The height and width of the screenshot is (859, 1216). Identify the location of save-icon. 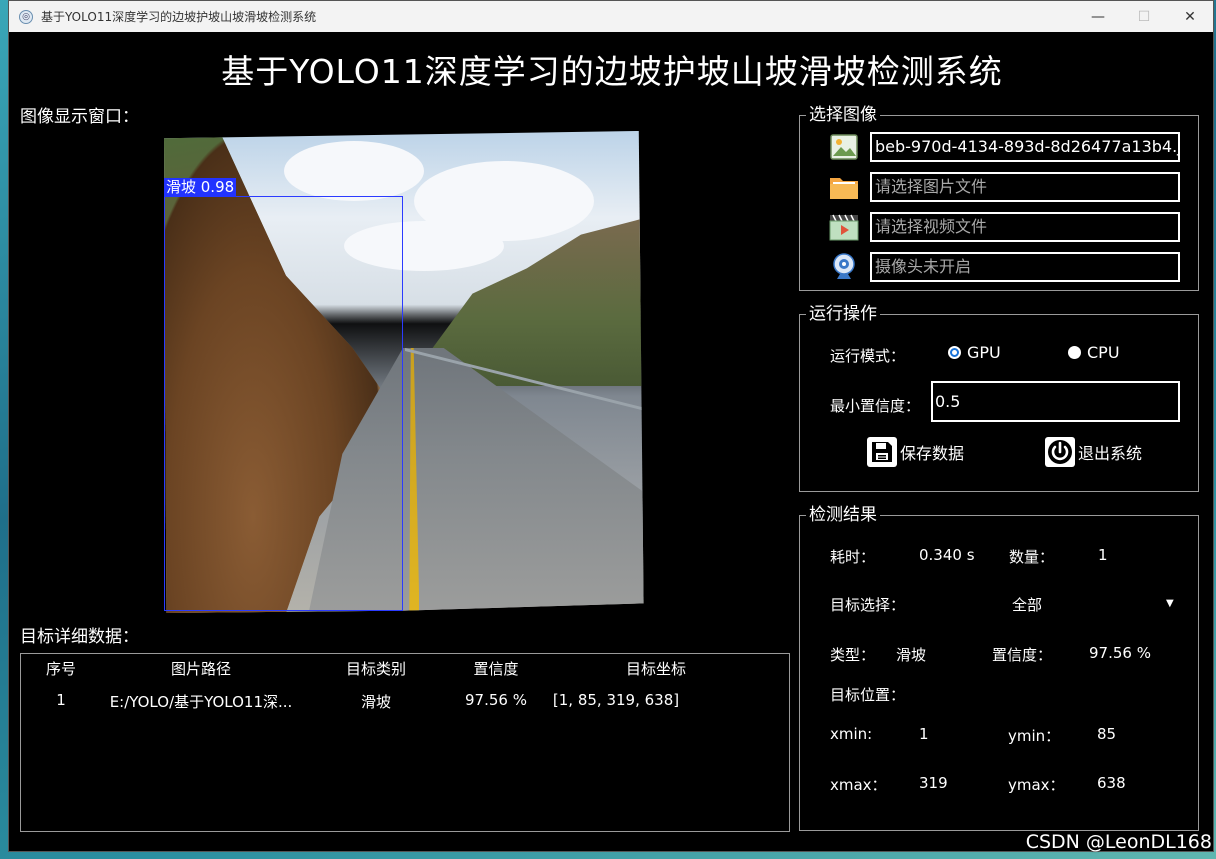
(882, 452).